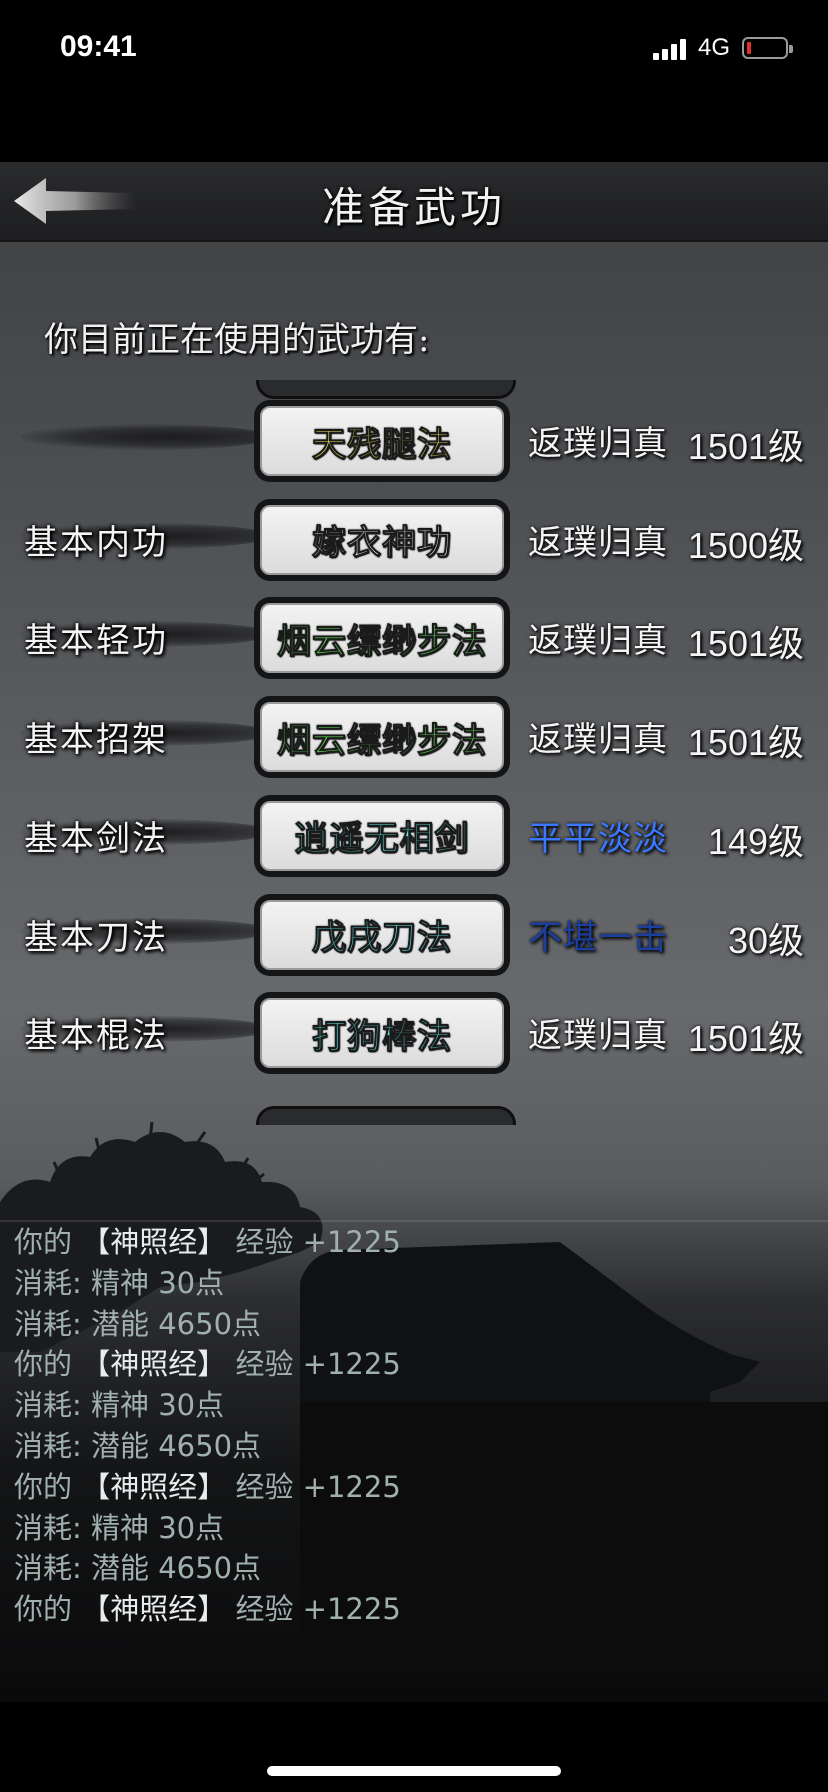  I want to click on skill-button: 逍遥无相剑, so click(382, 835).